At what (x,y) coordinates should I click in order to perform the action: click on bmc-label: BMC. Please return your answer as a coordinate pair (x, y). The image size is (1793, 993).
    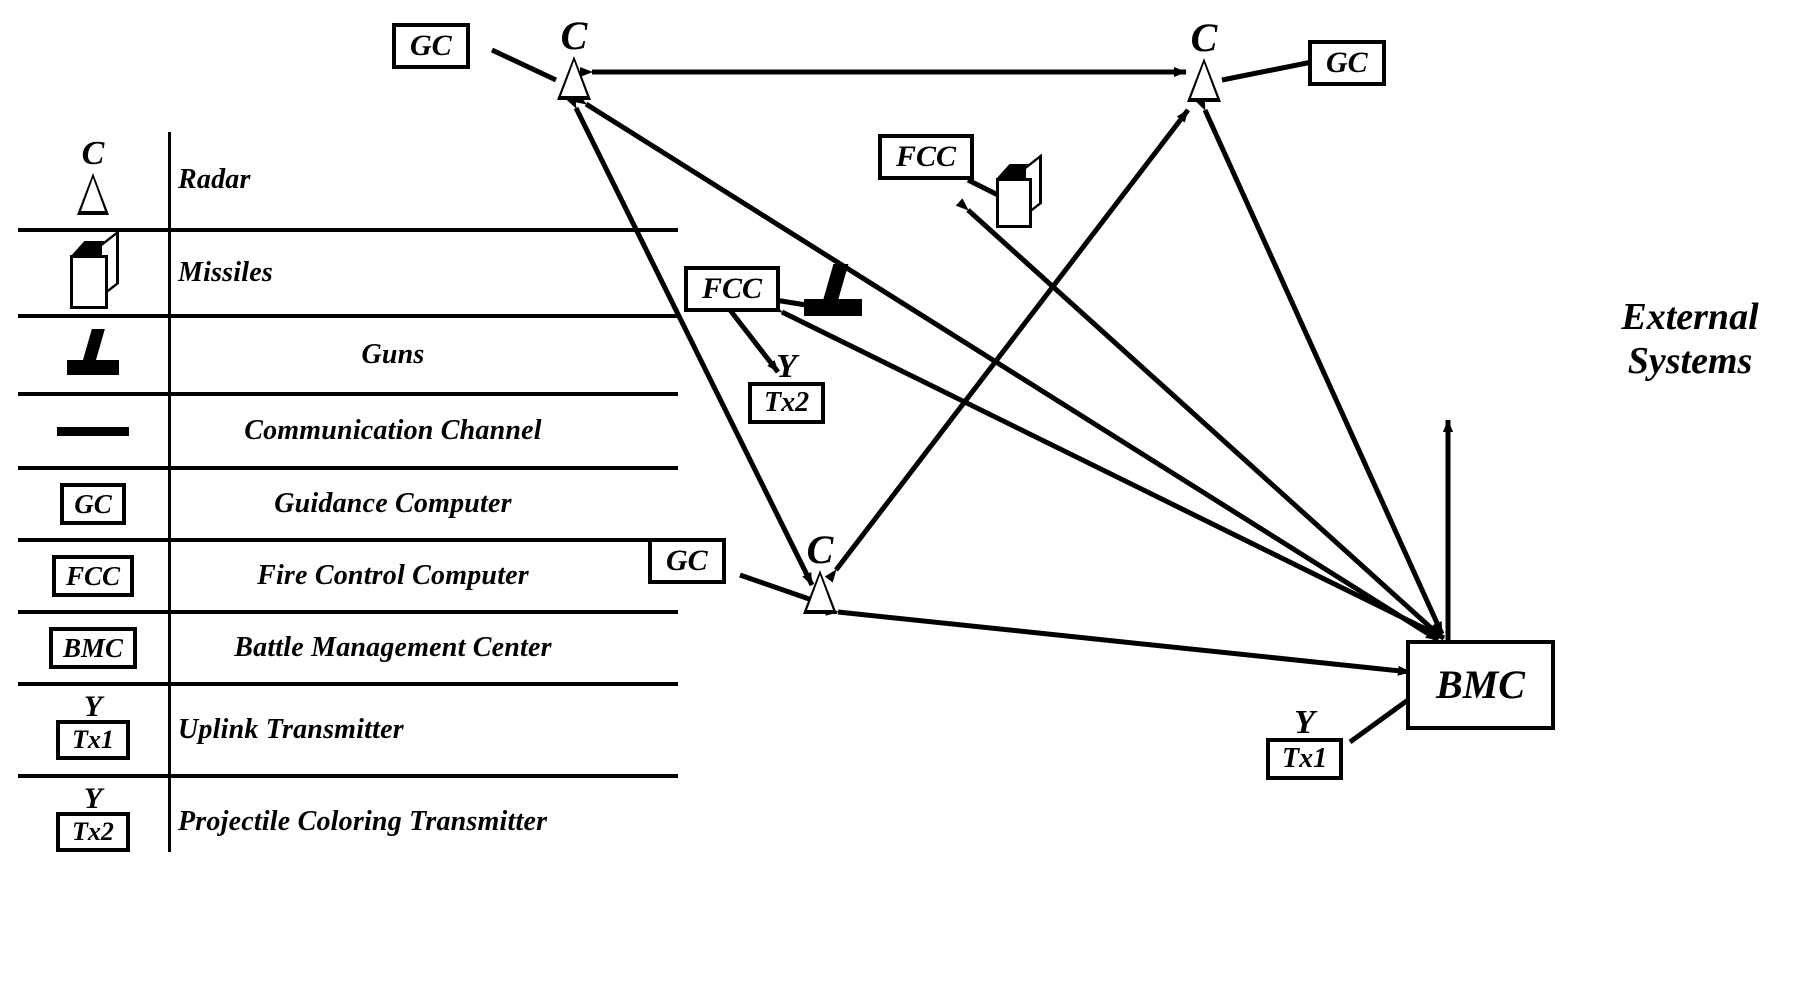
    Looking at the image, I should click on (1480, 685).